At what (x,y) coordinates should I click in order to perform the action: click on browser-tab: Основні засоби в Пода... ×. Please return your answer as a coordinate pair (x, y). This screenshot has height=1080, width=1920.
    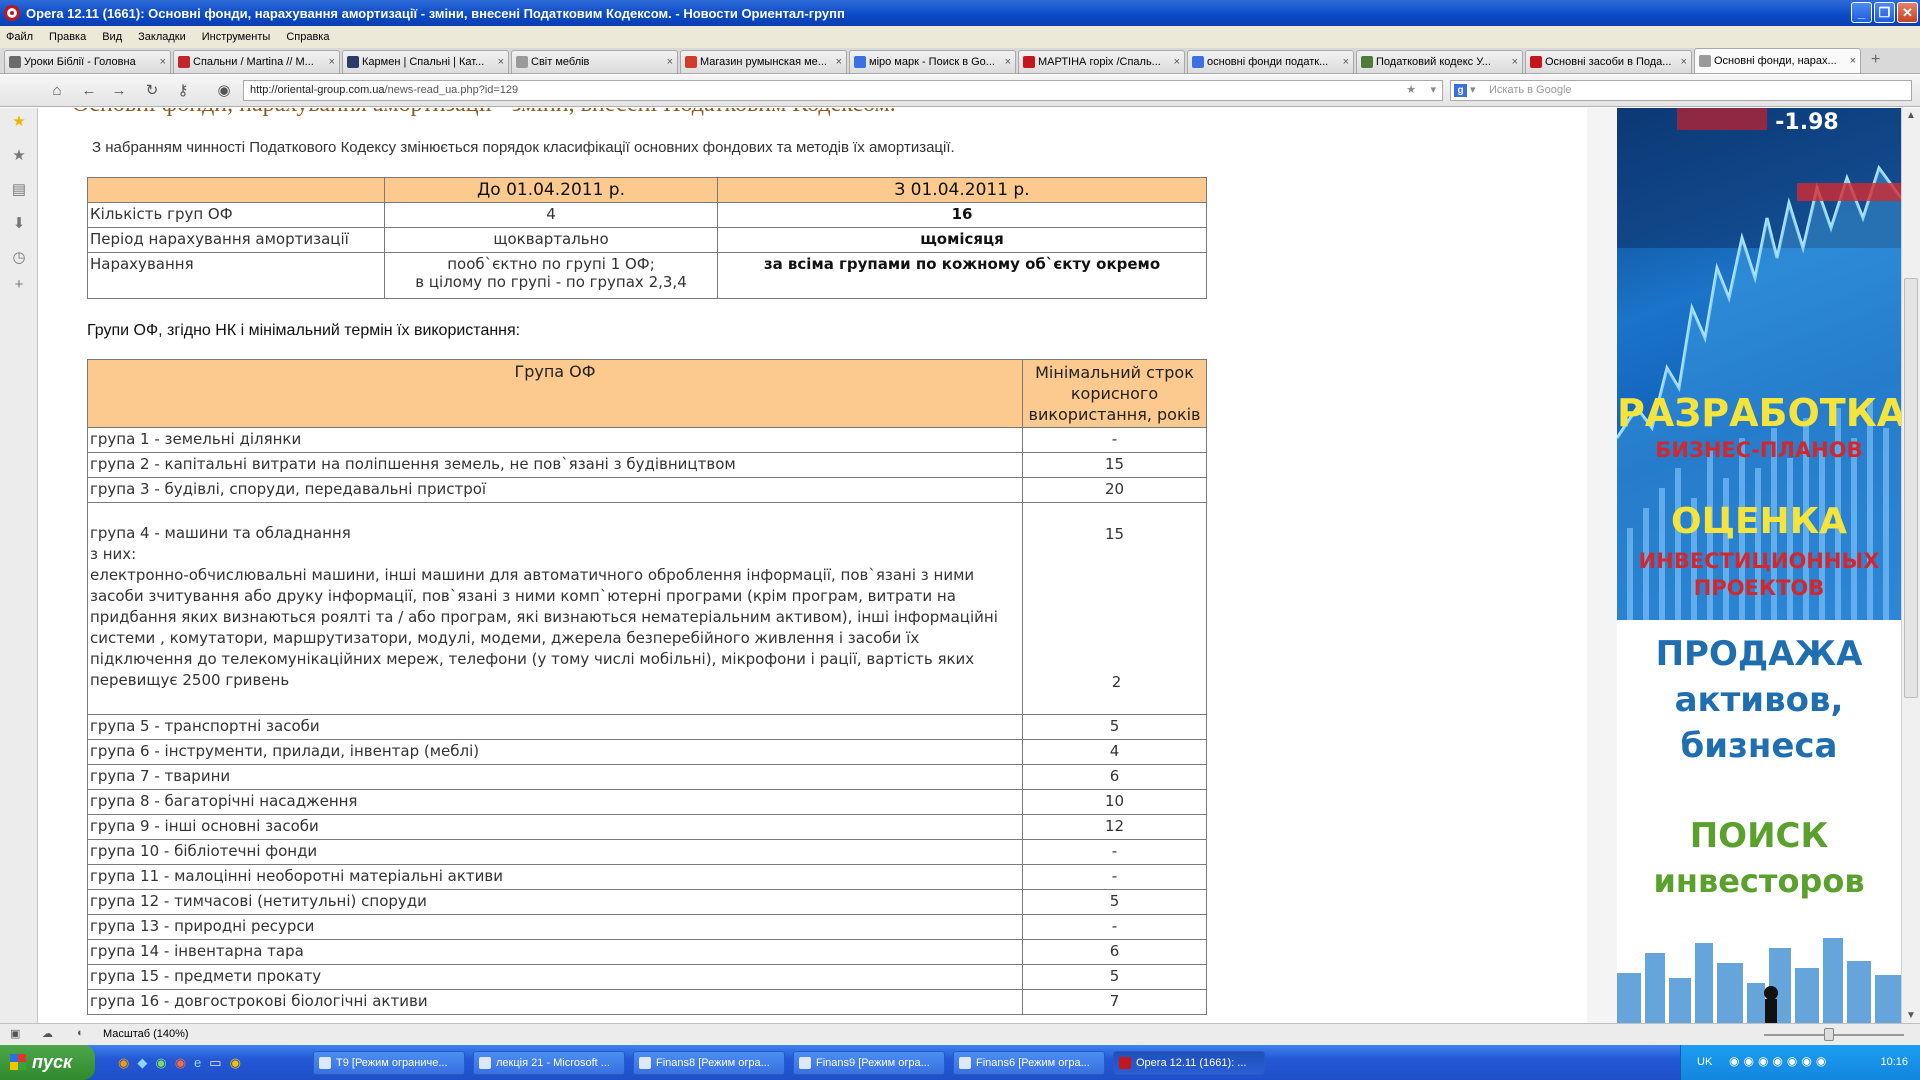
    Looking at the image, I should click on (1608, 61).